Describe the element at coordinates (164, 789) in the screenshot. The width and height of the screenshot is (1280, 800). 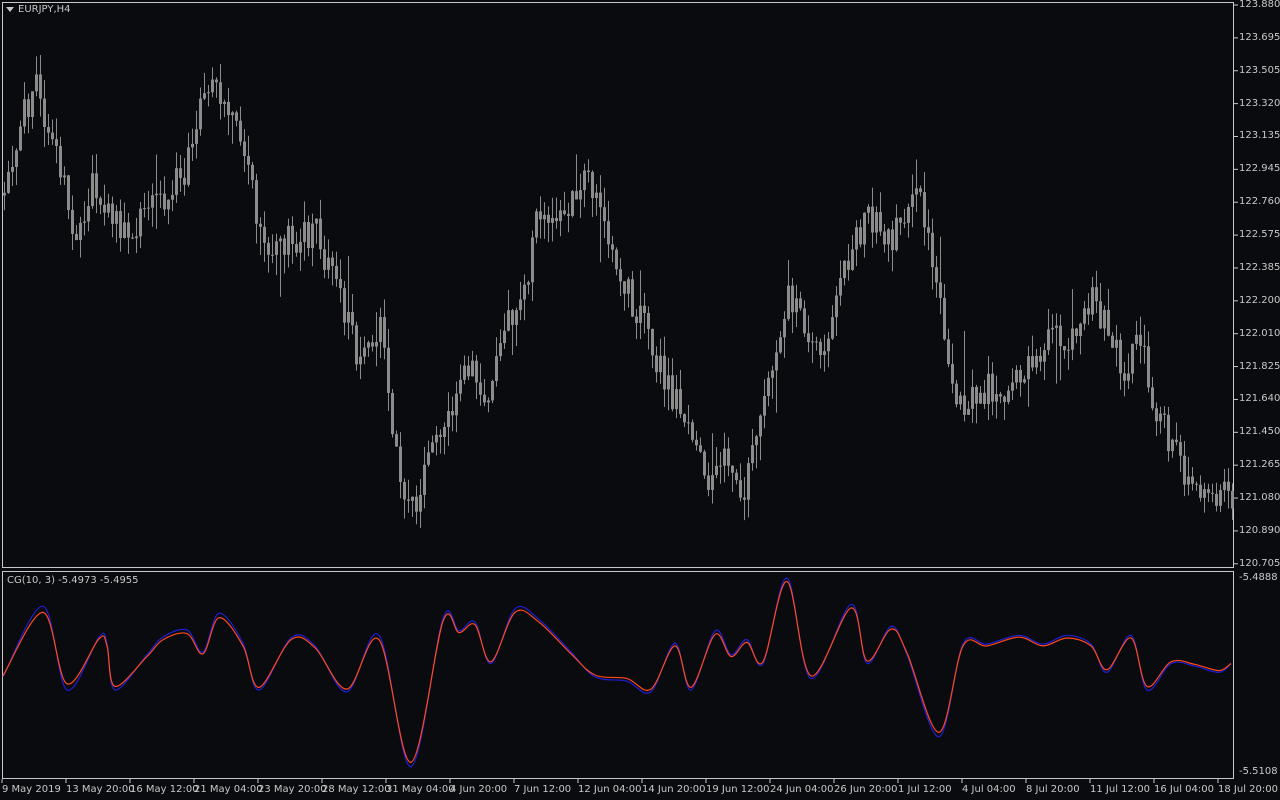
I see `time-label: 16 May 12:00` at that location.